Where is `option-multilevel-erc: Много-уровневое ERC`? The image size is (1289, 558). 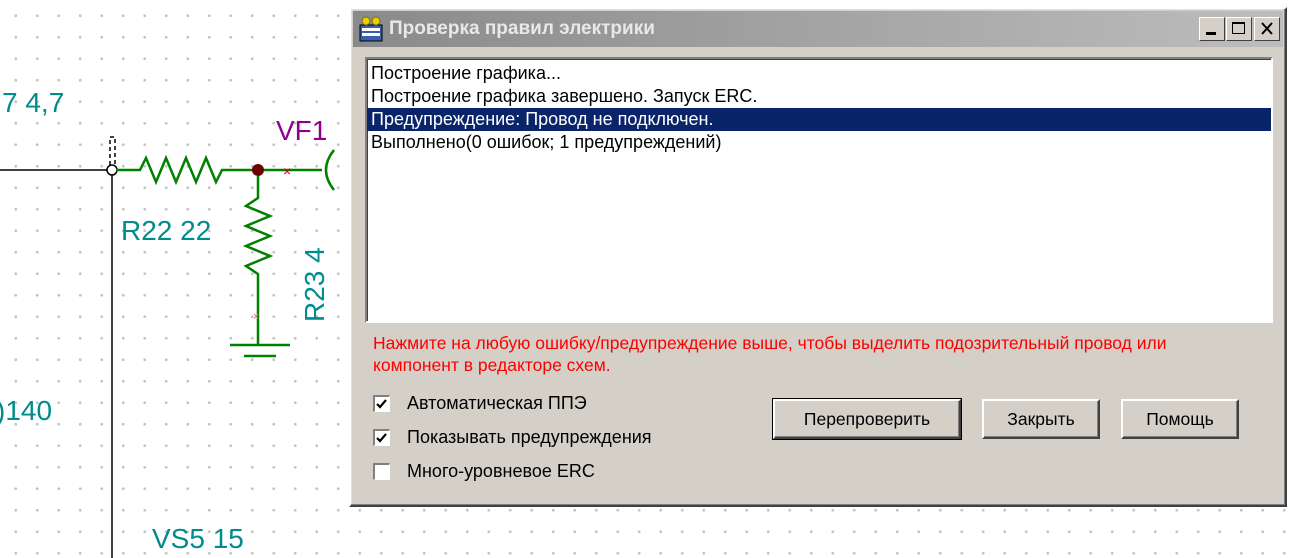 option-multilevel-erc: Много-уровневое ERC is located at coordinates (484, 471).